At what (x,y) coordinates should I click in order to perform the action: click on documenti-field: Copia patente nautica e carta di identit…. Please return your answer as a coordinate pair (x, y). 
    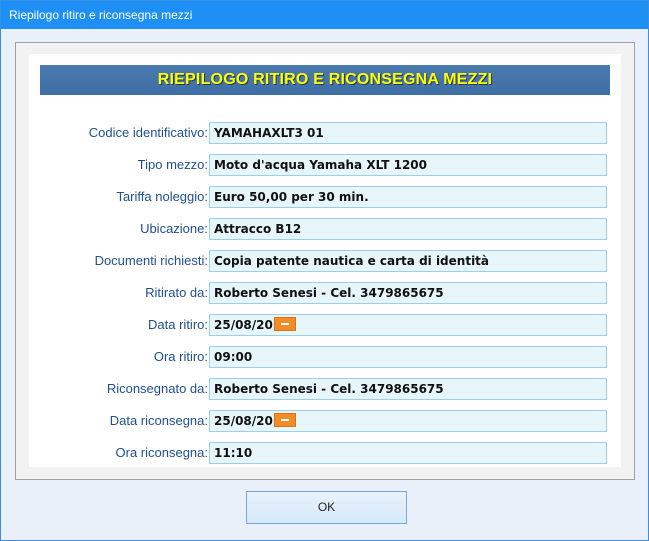
    Looking at the image, I should click on (408, 261).